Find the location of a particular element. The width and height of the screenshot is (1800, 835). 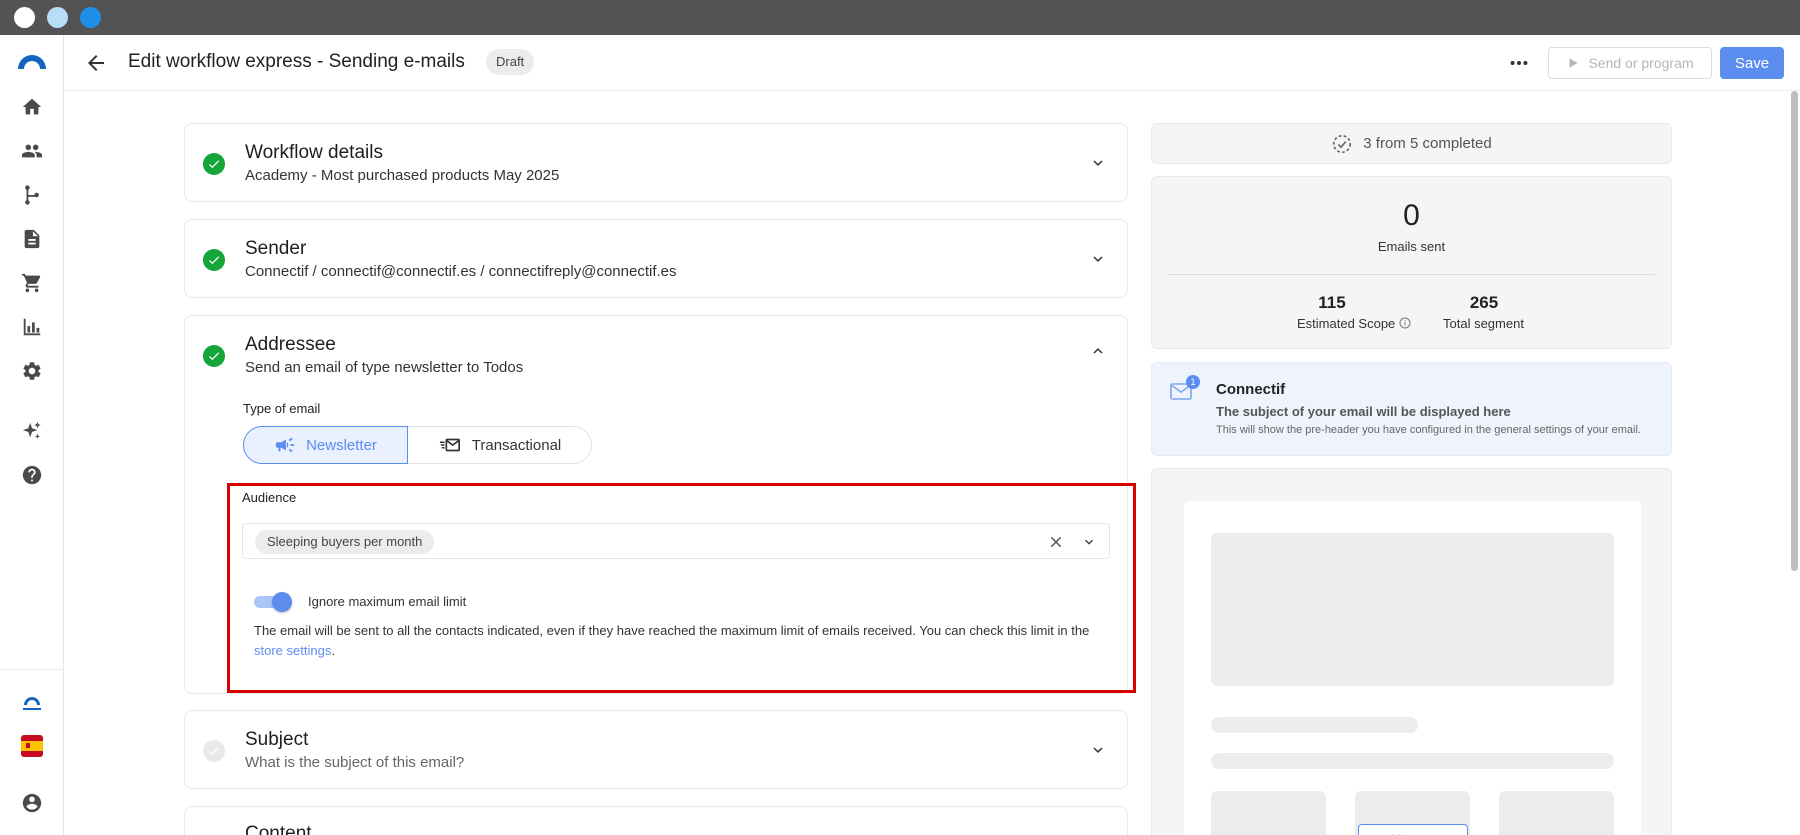

audience-label: Audience is located at coordinates (269, 497).